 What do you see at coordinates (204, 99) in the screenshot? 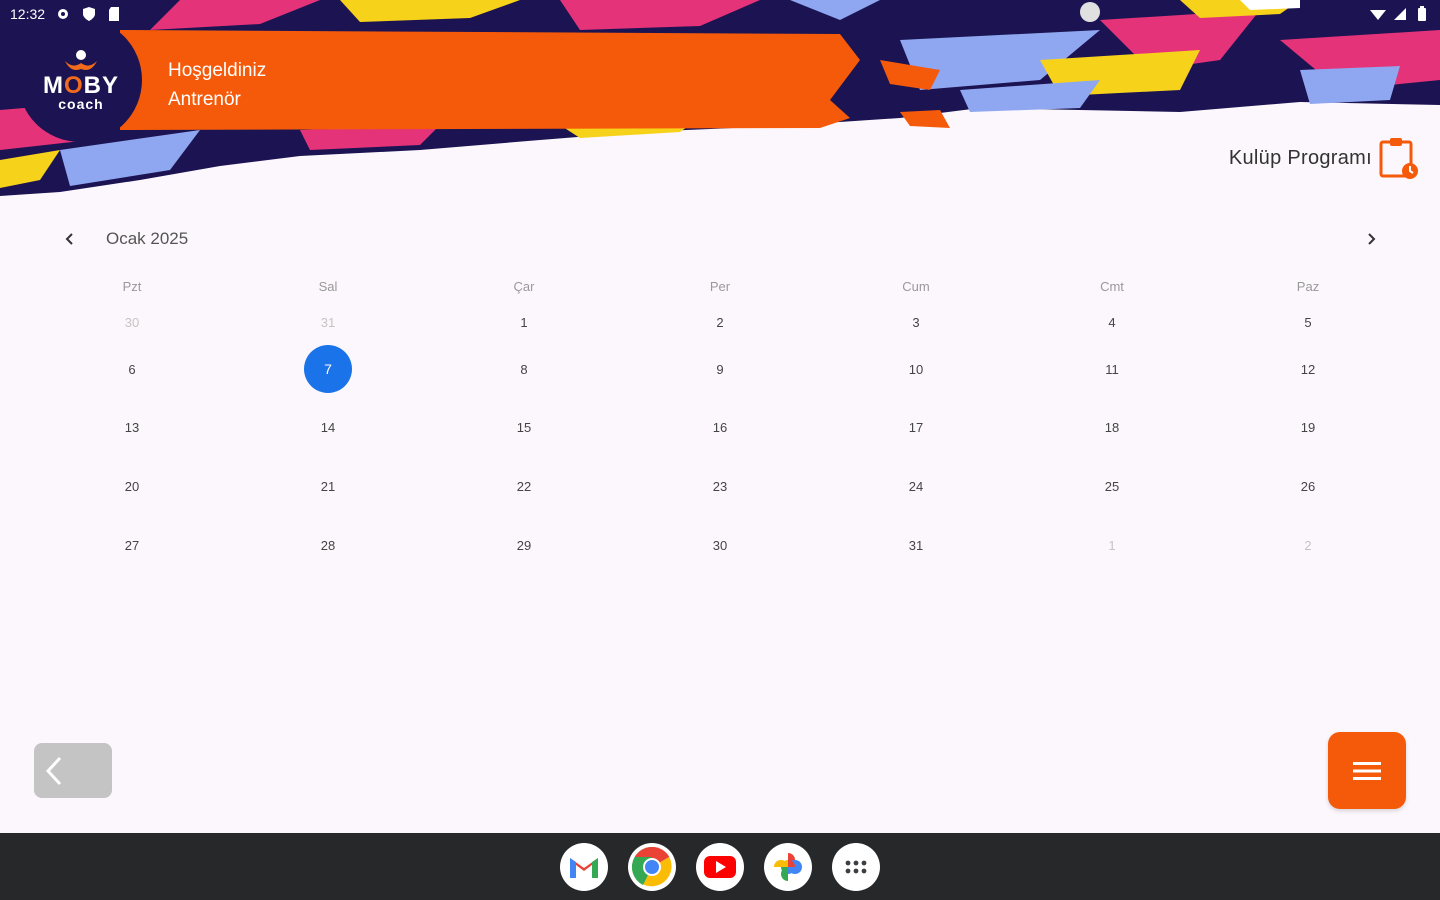
I see `welcome-role: Antrenör` at bounding box center [204, 99].